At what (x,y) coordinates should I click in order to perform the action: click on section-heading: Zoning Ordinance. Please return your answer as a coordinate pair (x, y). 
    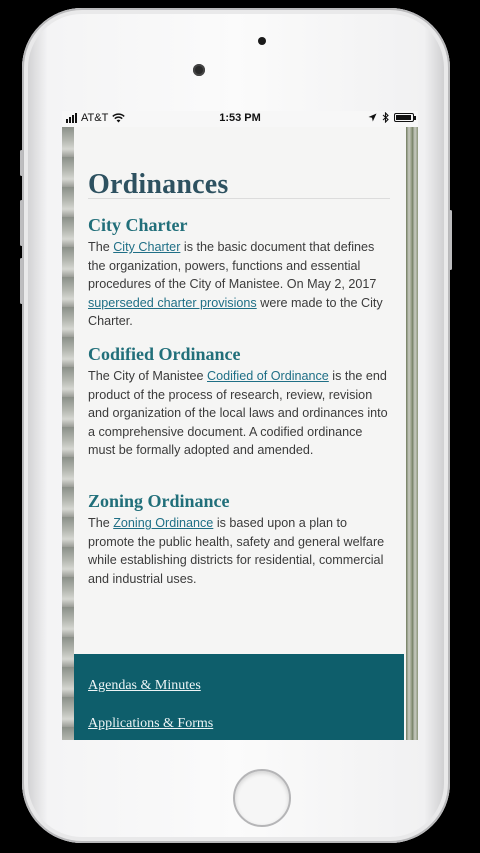
    Looking at the image, I should click on (159, 501).